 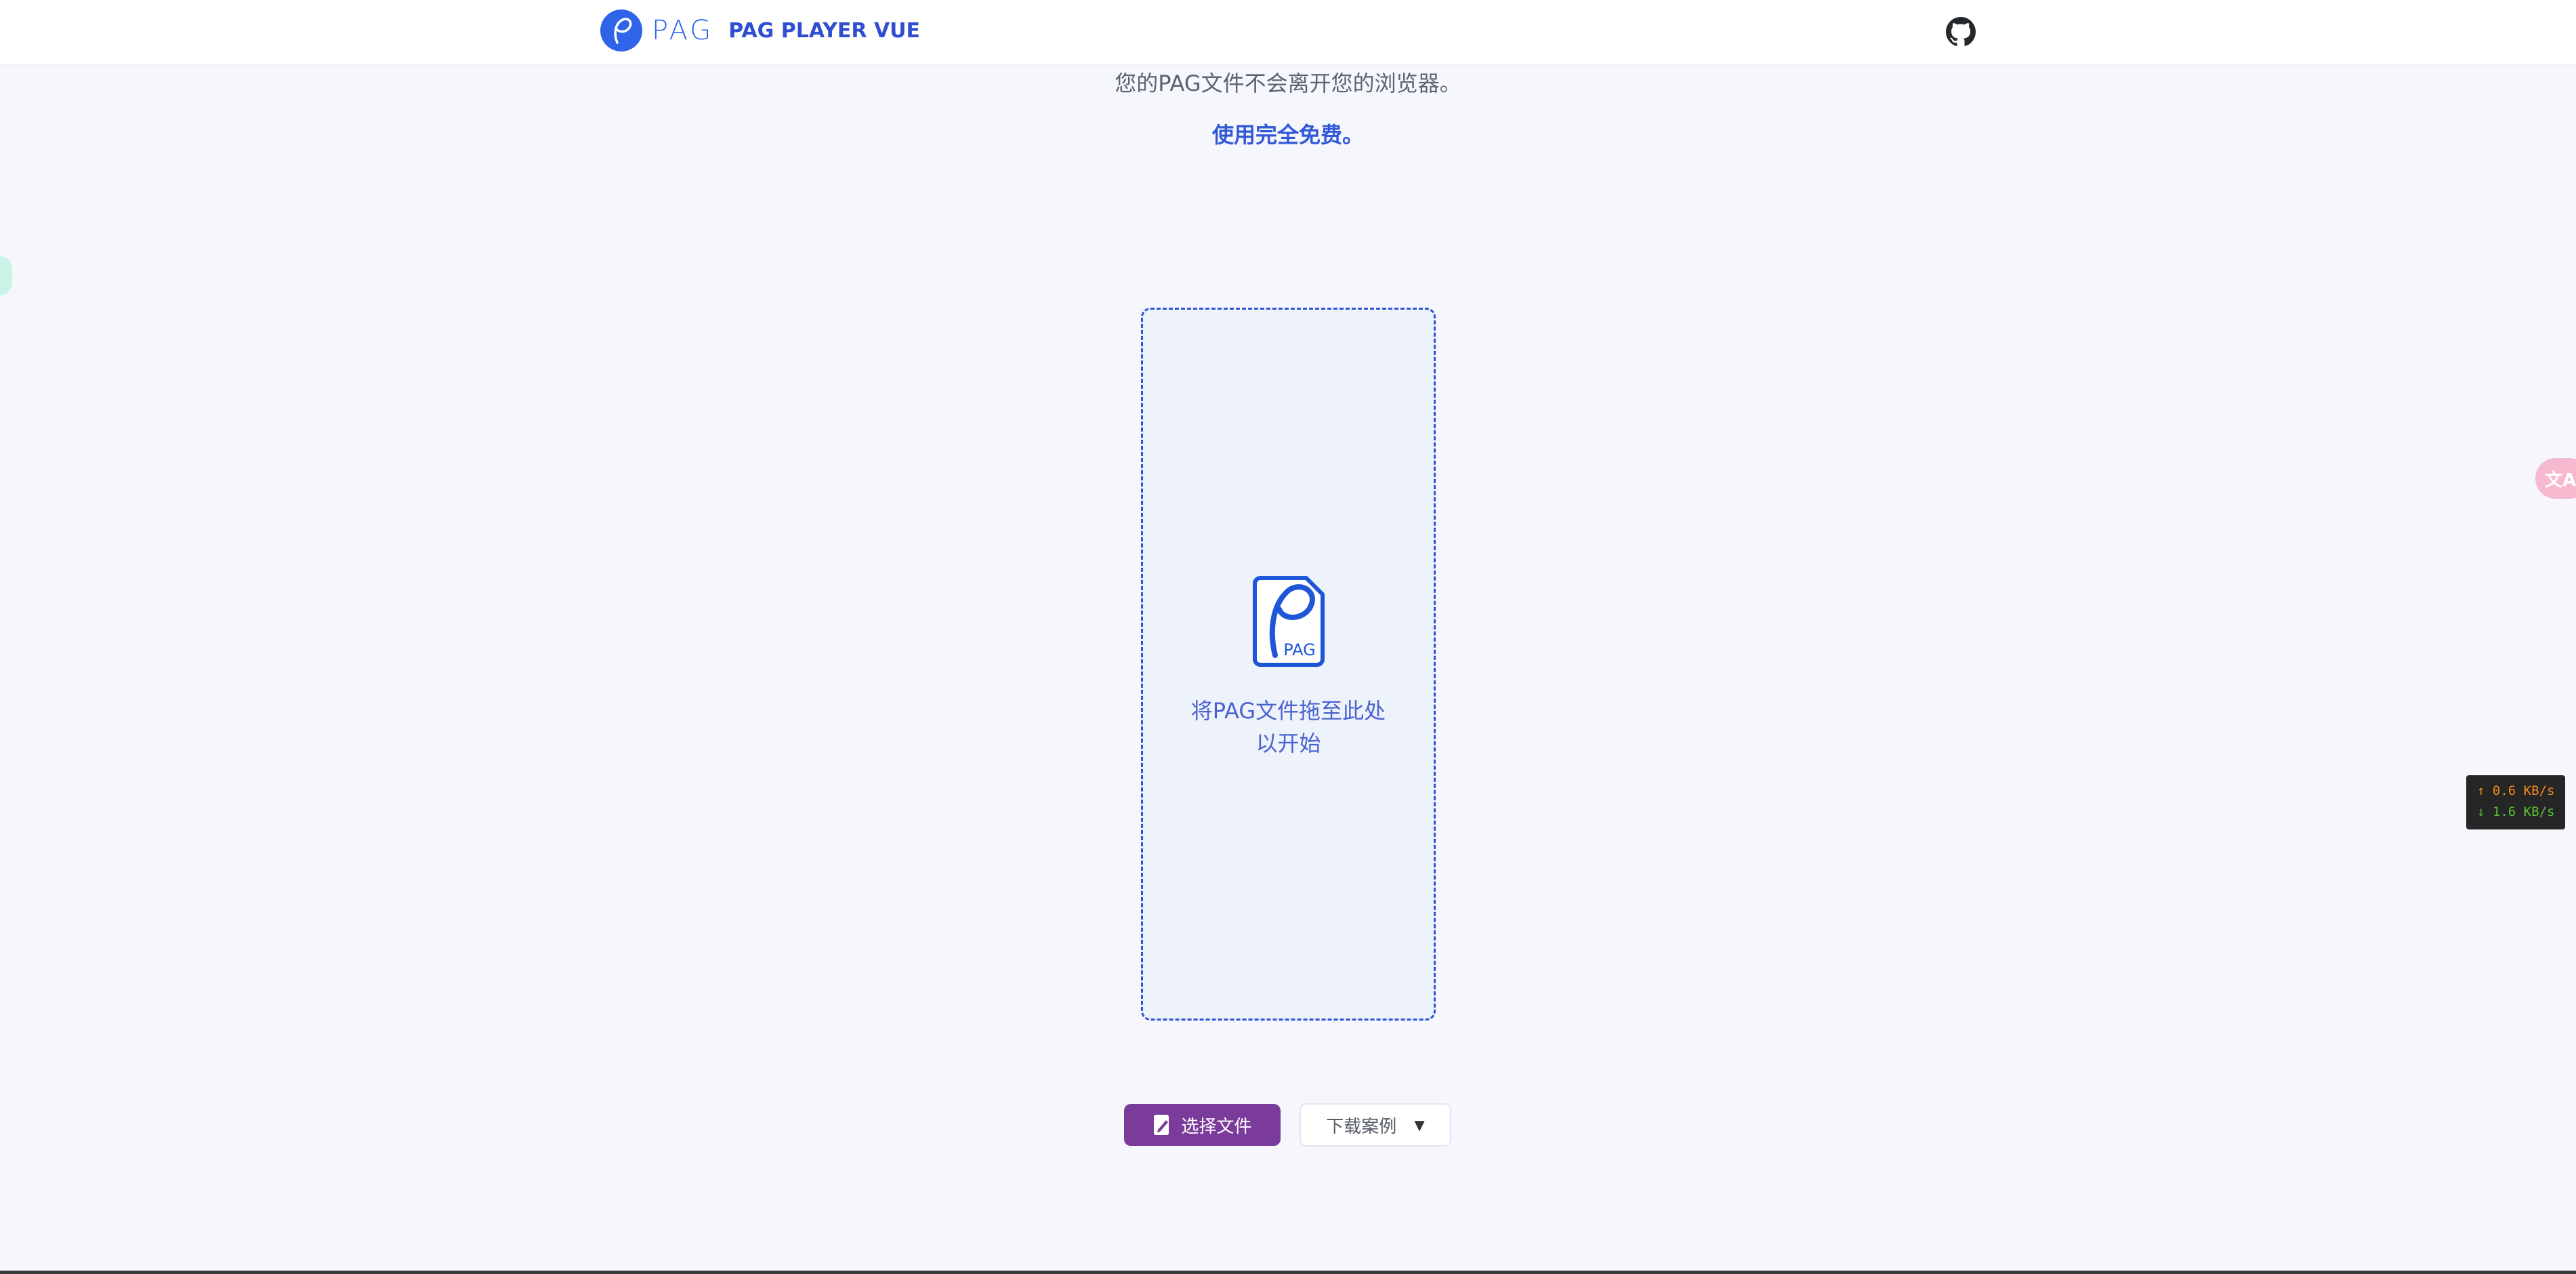 I want to click on select-file-label: 选择文件, so click(x=1216, y=1126).